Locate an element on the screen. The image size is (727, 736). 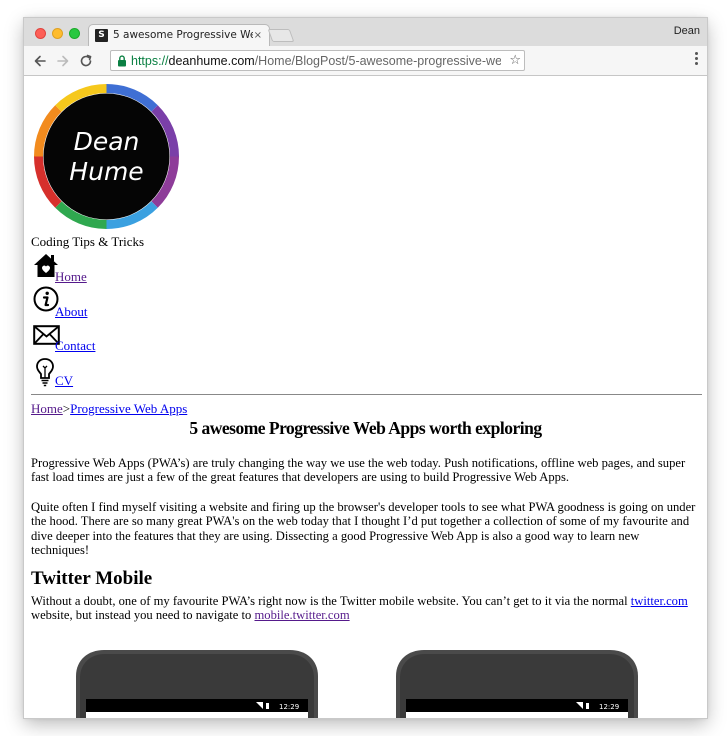
nav-contact-label: Contact is located at coordinates (75, 345).